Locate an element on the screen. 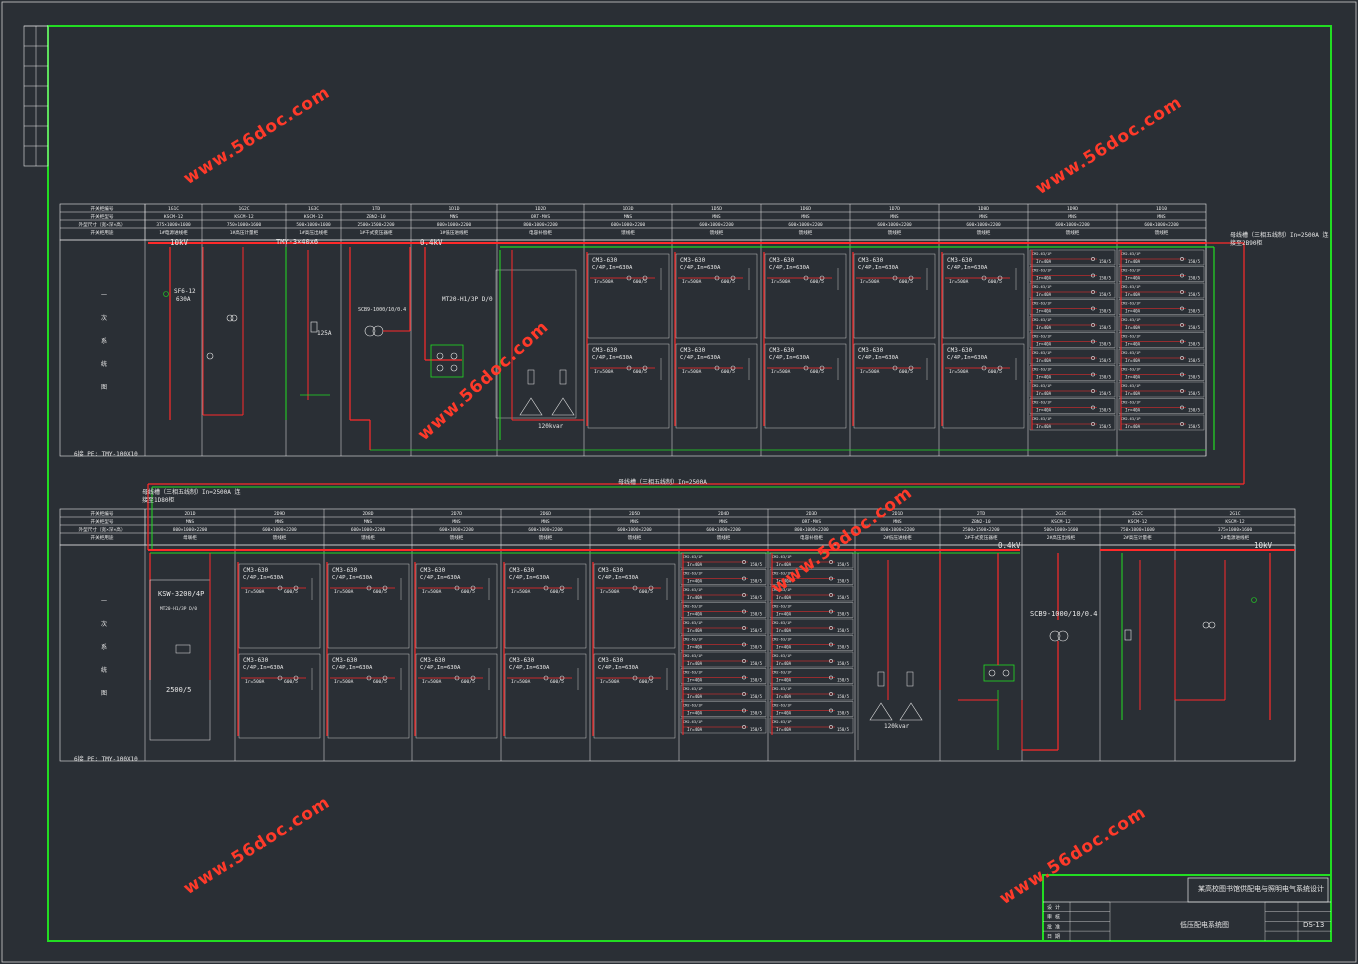 This screenshot has height=964, width=1358. cabinet-number: 2TD is located at coordinates (981, 514).